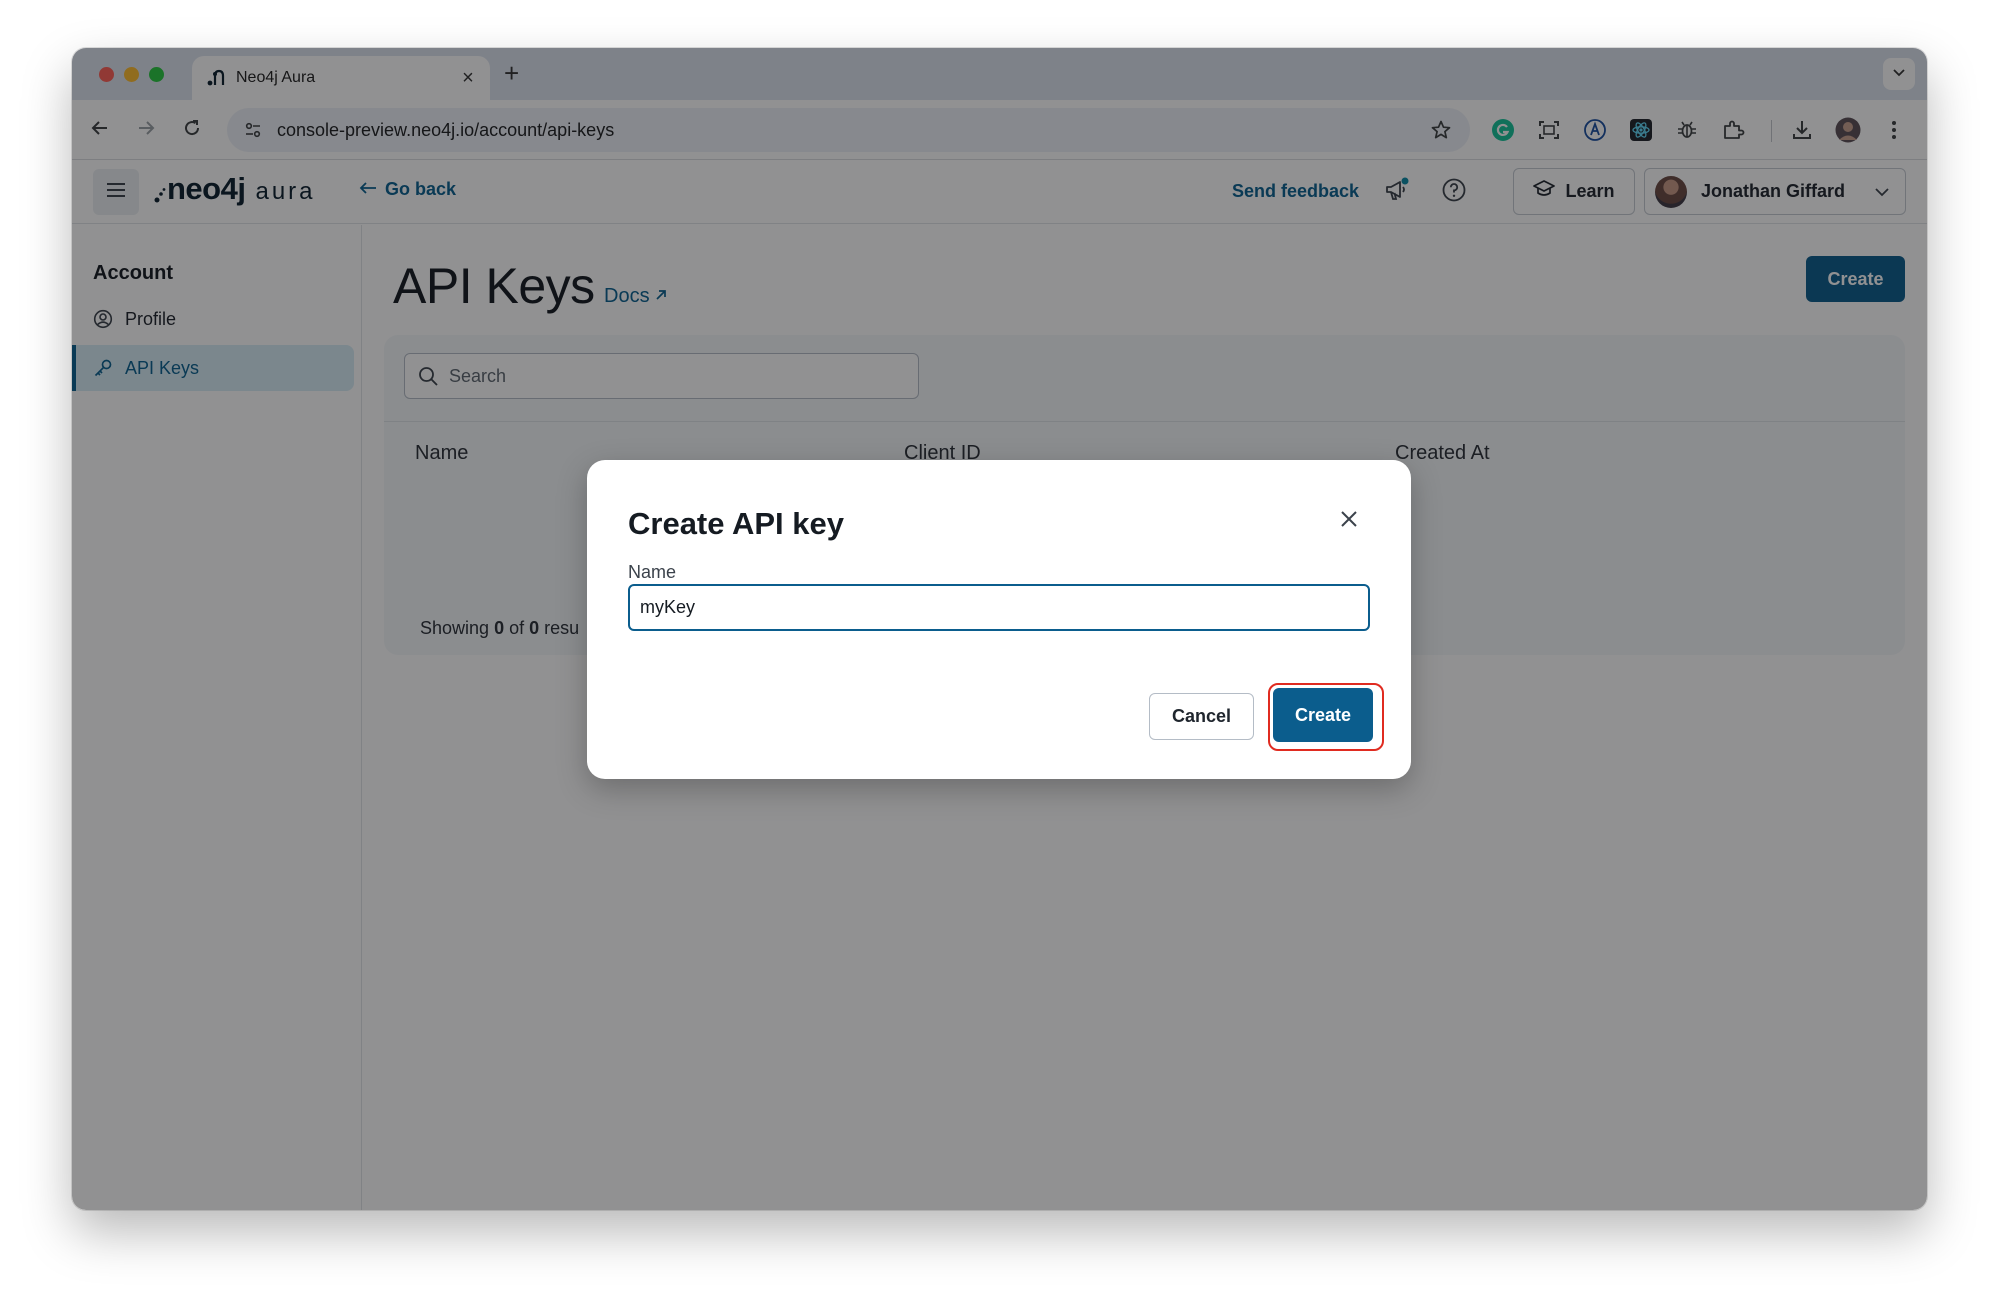  What do you see at coordinates (1201, 716) in the screenshot?
I see `cancel-button: Cancel` at bounding box center [1201, 716].